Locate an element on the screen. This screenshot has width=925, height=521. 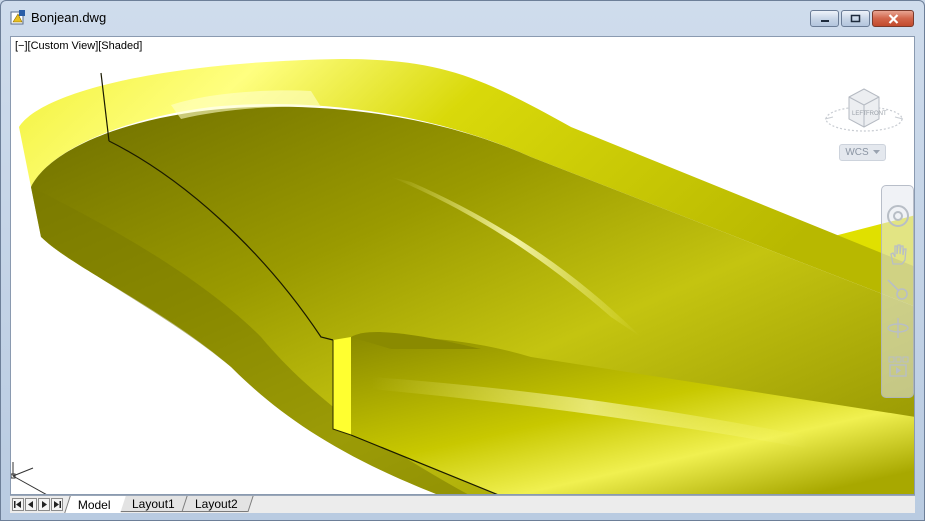
showmotion-icon is located at coordinates (898, 366).